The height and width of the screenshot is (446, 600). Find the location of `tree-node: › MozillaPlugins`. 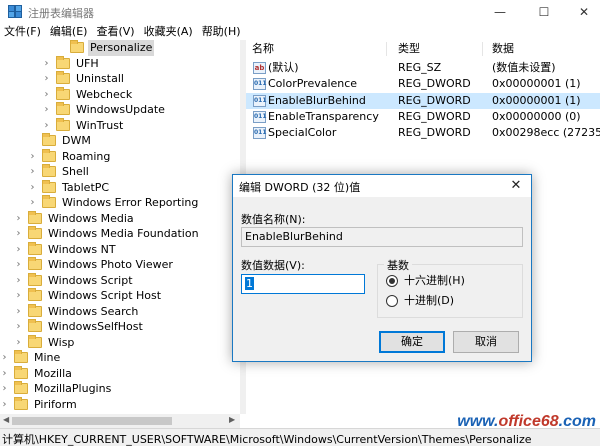

tree-node: › MozillaPlugins is located at coordinates (120, 389).